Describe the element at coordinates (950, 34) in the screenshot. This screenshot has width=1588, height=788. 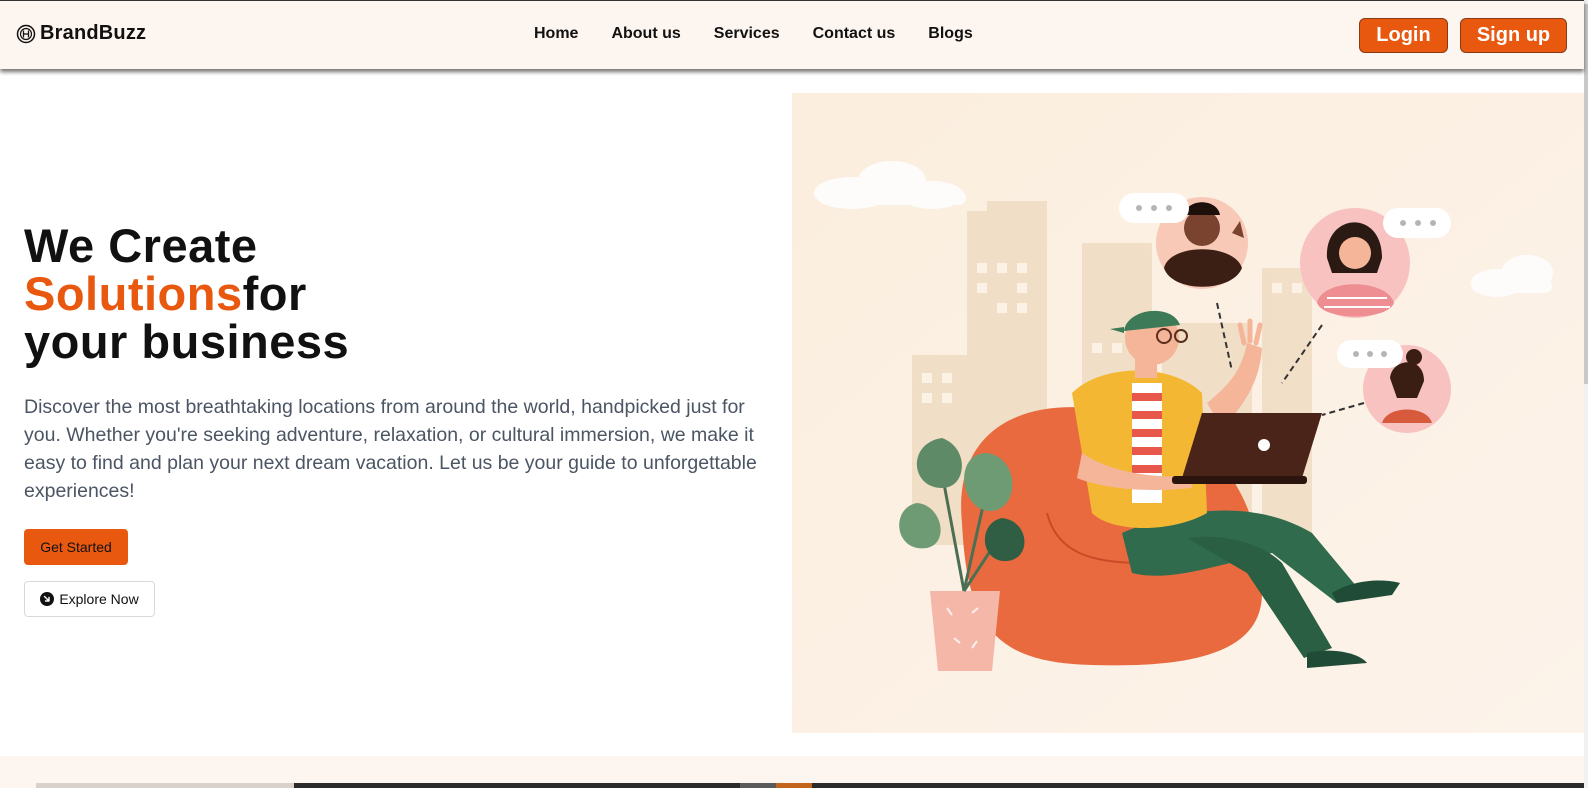
I see `nav-link-blogs: Blogs` at that location.